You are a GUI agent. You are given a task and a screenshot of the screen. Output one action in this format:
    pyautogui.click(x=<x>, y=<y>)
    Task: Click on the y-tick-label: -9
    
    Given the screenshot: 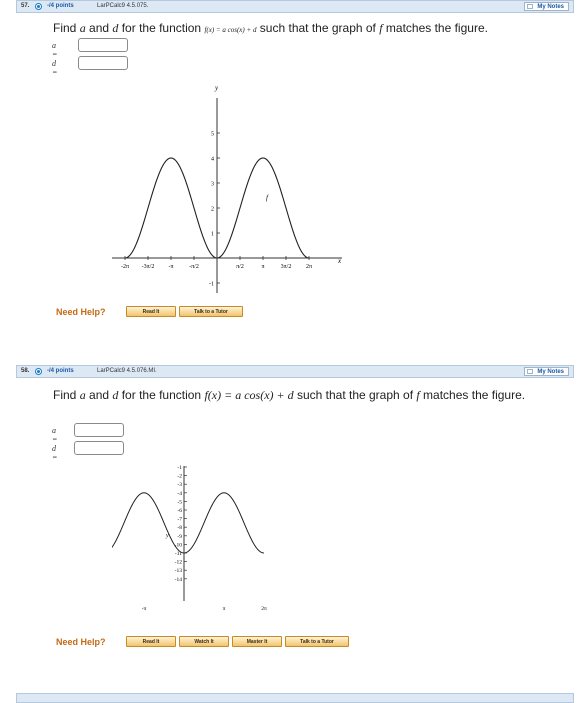 What is the action you would take?
    pyautogui.click(x=179, y=537)
    